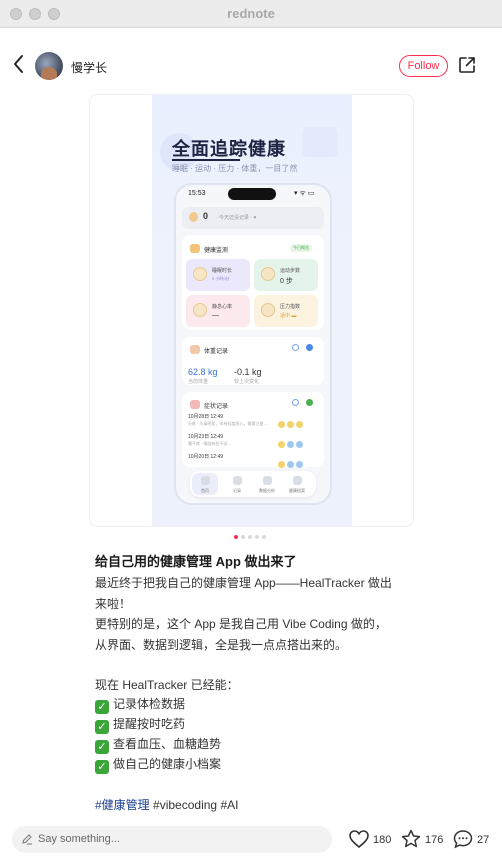 The height and width of the screenshot is (859, 502). What do you see at coordinates (206, 216) in the screenshot?
I see `score-value: 0` at bounding box center [206, 216].